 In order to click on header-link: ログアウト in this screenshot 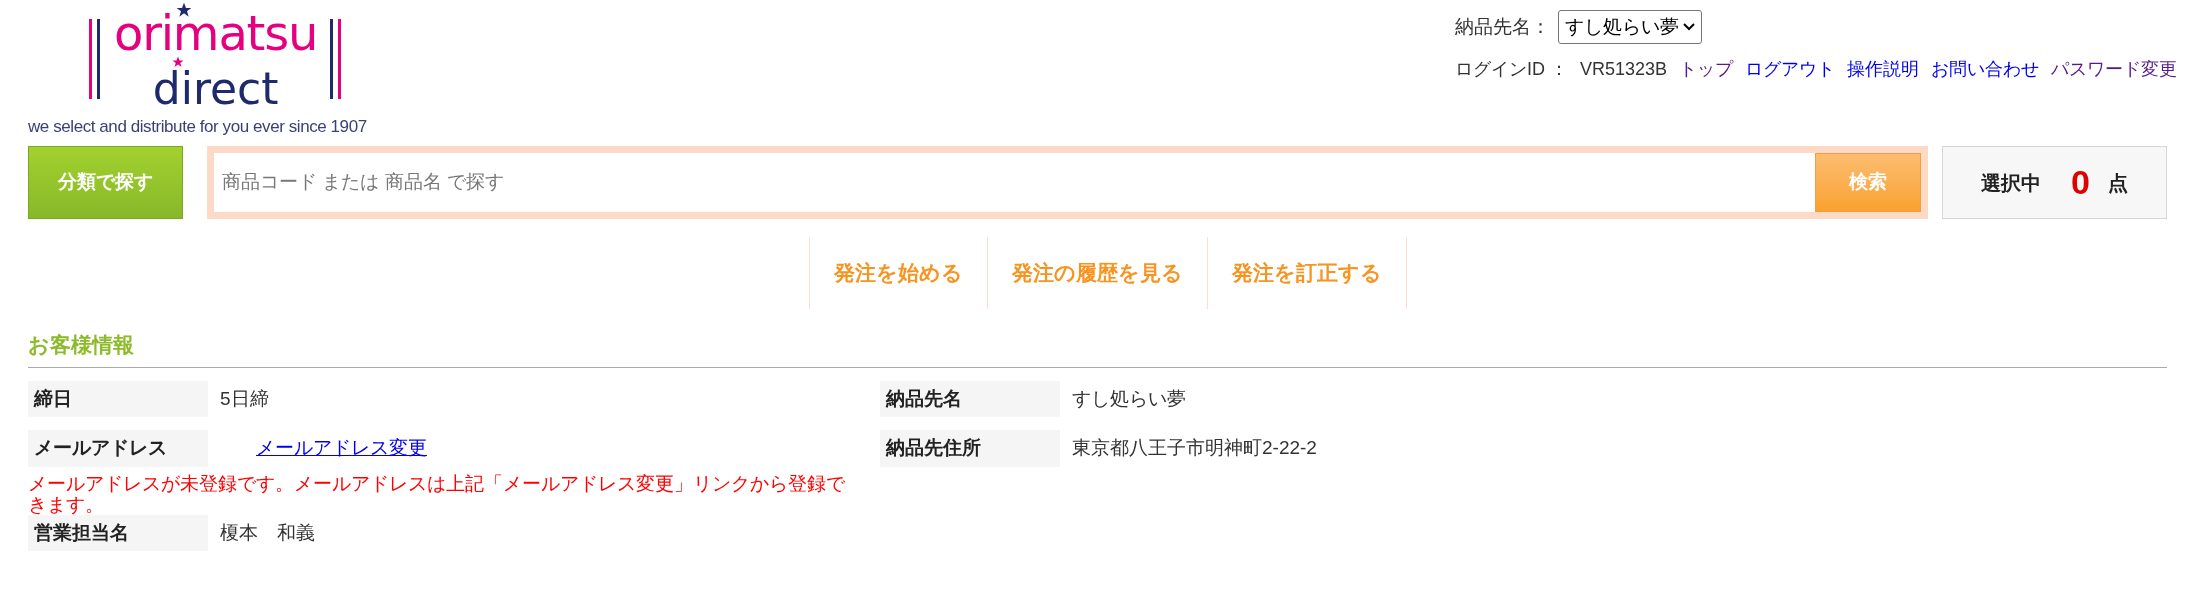, I will do `click(1790, 69)`.